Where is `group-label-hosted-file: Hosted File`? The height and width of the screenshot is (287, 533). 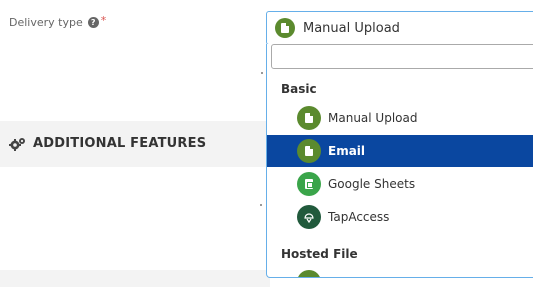
group-label-hosted-file: Hosted File is located at coordinates (319, 254).